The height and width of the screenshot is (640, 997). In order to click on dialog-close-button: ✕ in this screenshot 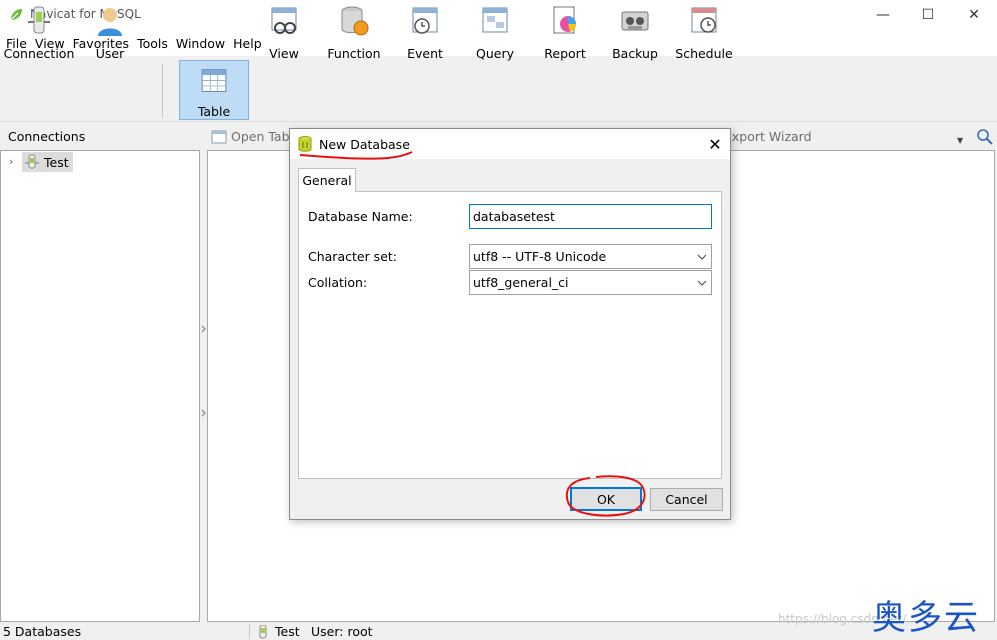, I will do `click(715, 144)`.